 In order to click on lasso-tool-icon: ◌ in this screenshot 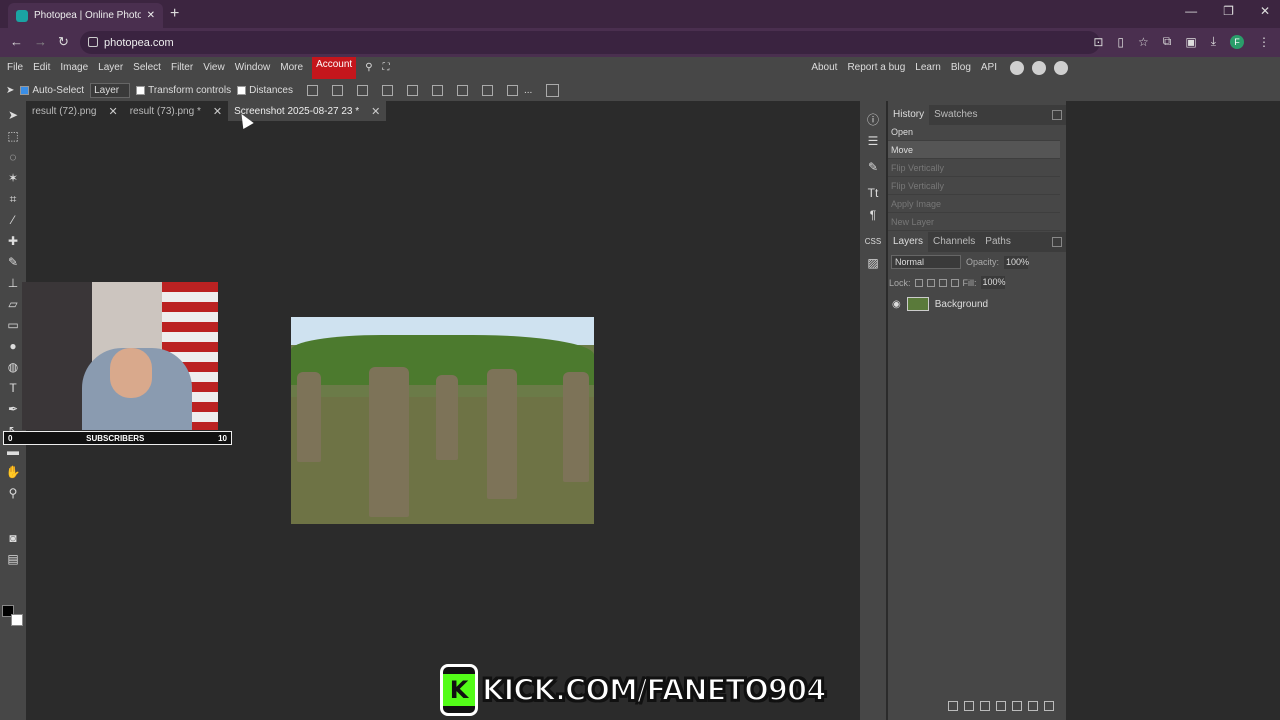, I will do `click(13, 157)`.